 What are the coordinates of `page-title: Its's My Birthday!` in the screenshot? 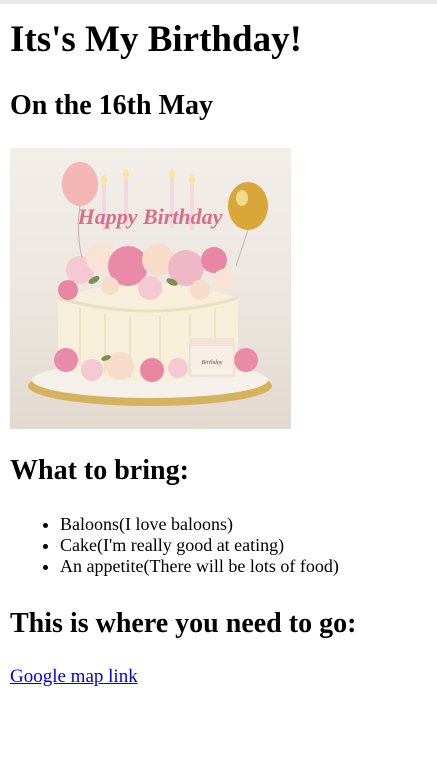 It's located at (156, 39).